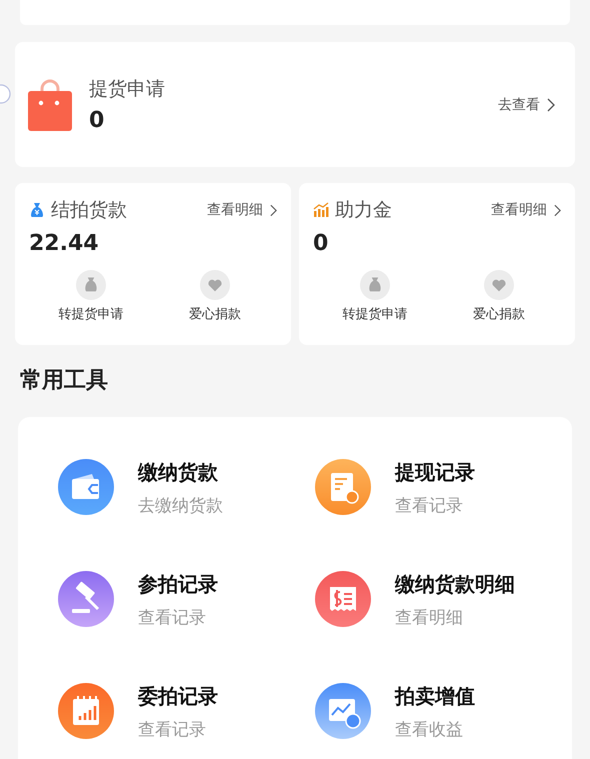 Image resolution: width=590 pixels, height=759 pixels. Describe the element at coordinates (519, 105) in the screenshot. I see `view-link: 去查看` at that location.